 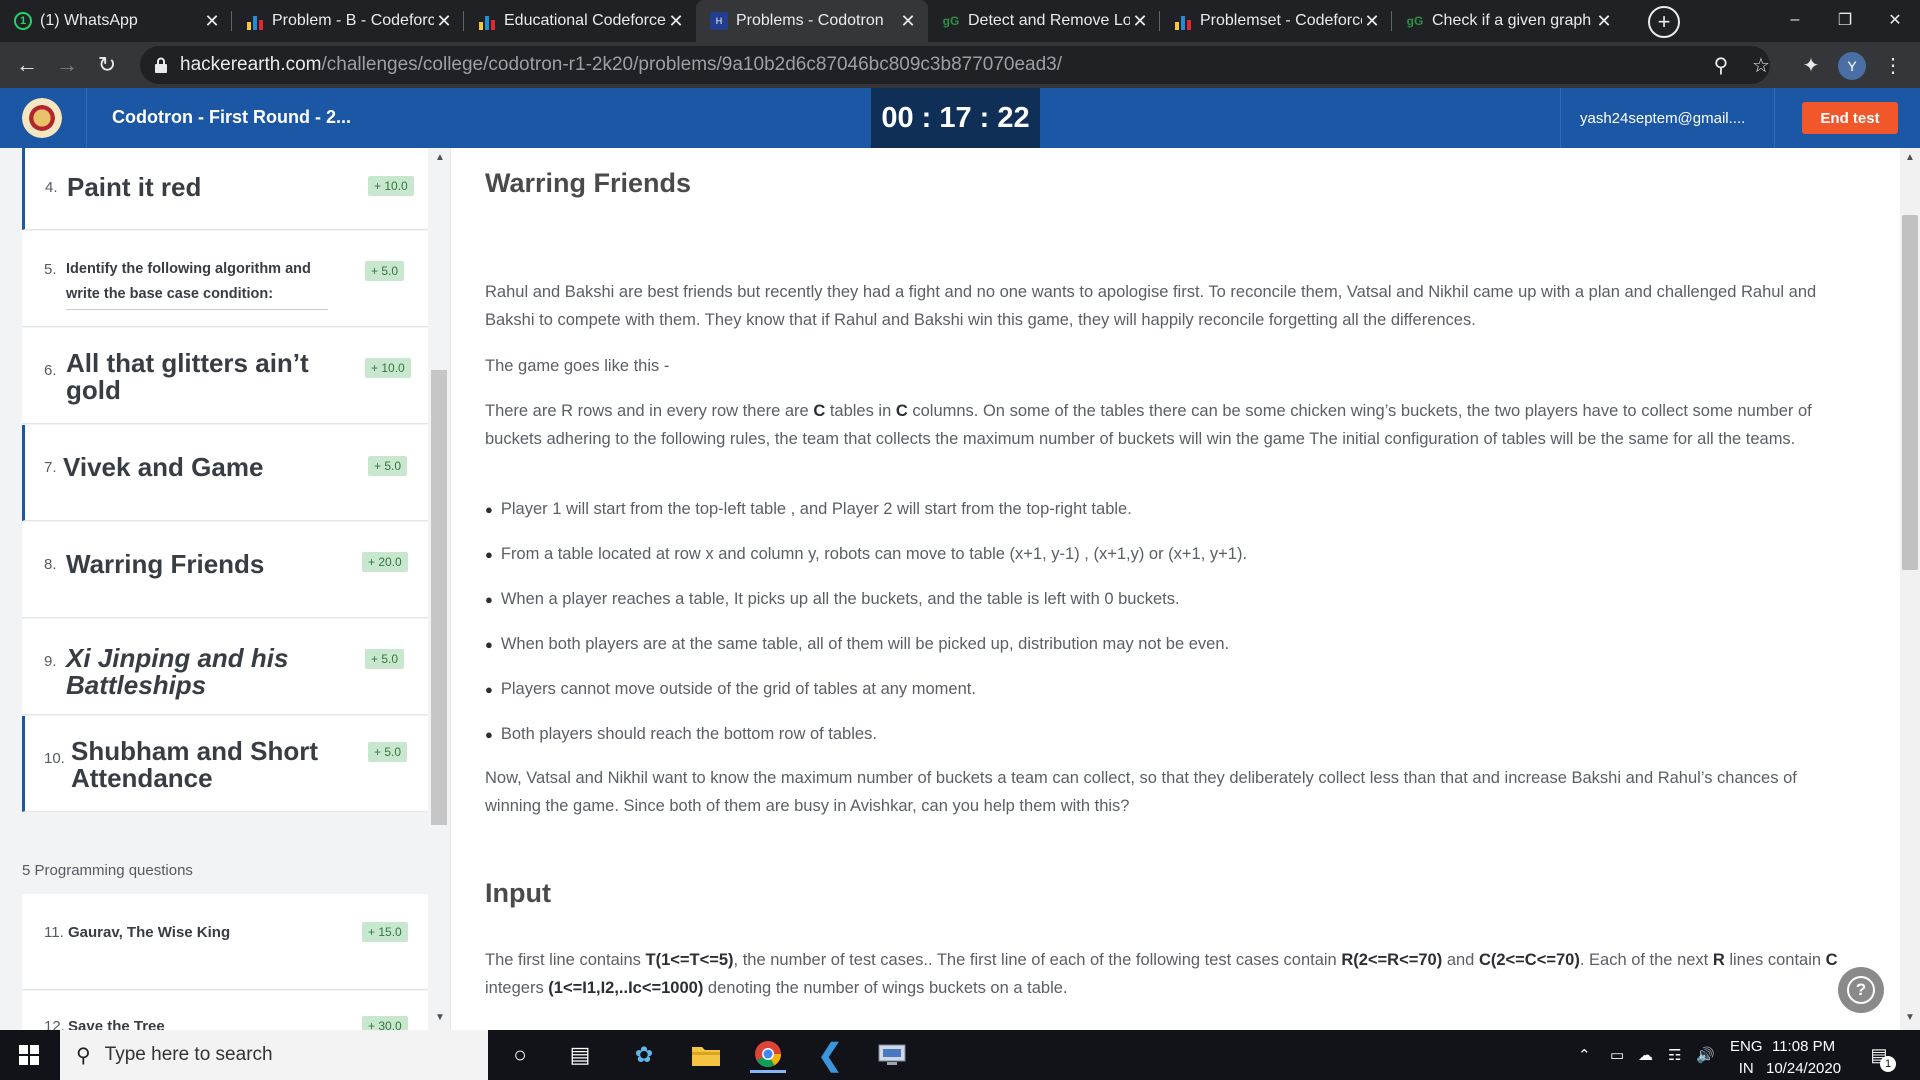 I want to click on score-badge: + 5.0, so click(x=388, y=752).